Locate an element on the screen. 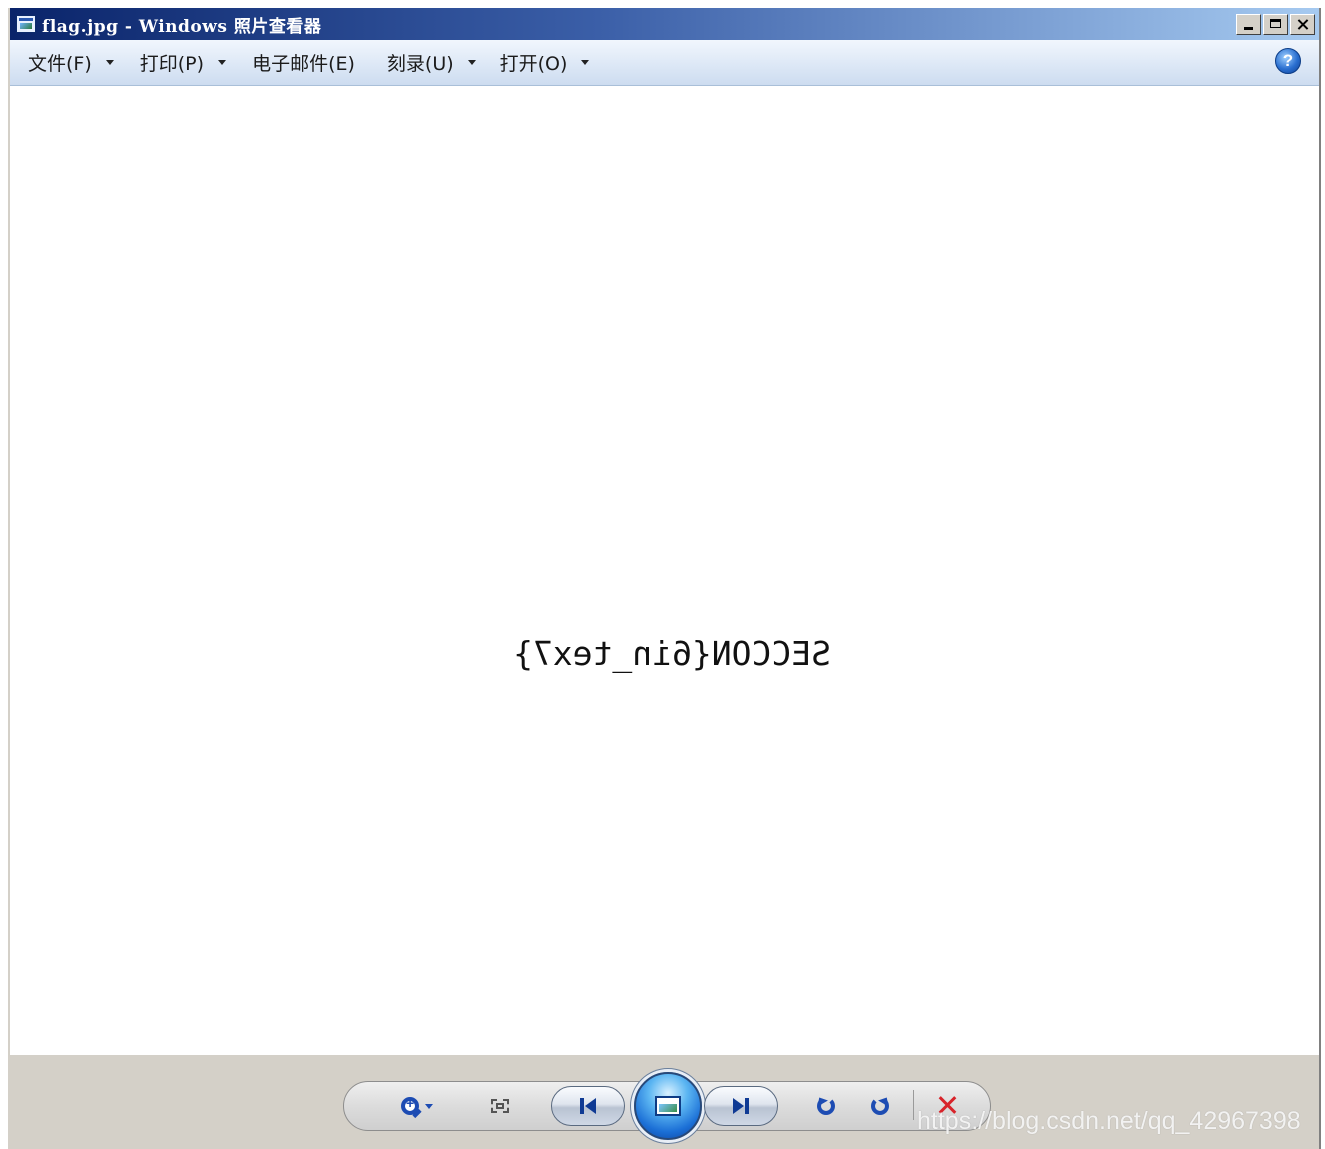 Image resolution: width=1325 pixels, height=1149 pixels. menu-print-label: 打印(P) is located at coordinates (172, 64).